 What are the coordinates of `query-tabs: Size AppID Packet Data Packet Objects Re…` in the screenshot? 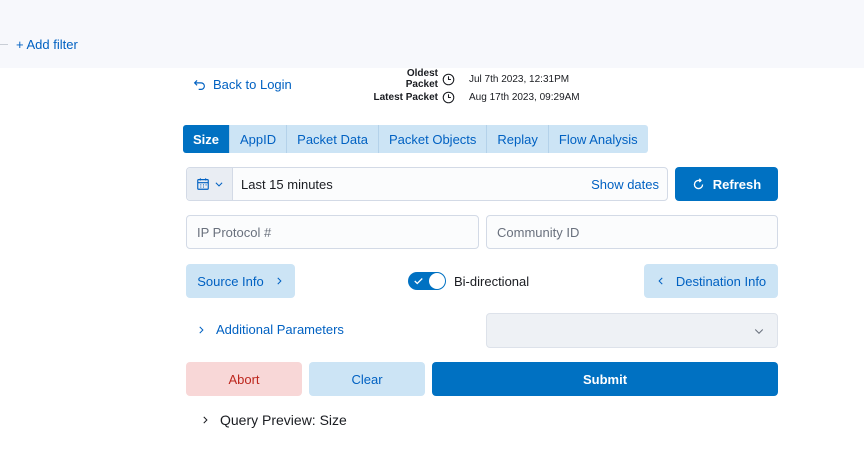 It's located at (415, 139).